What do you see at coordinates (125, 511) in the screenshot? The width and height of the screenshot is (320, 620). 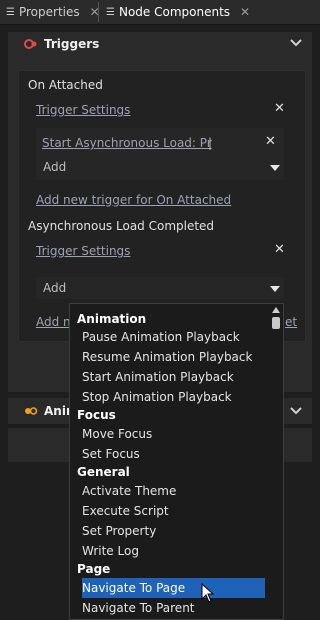 I see `option-execute-script: Execute Script` at bounding box center [125, 511].